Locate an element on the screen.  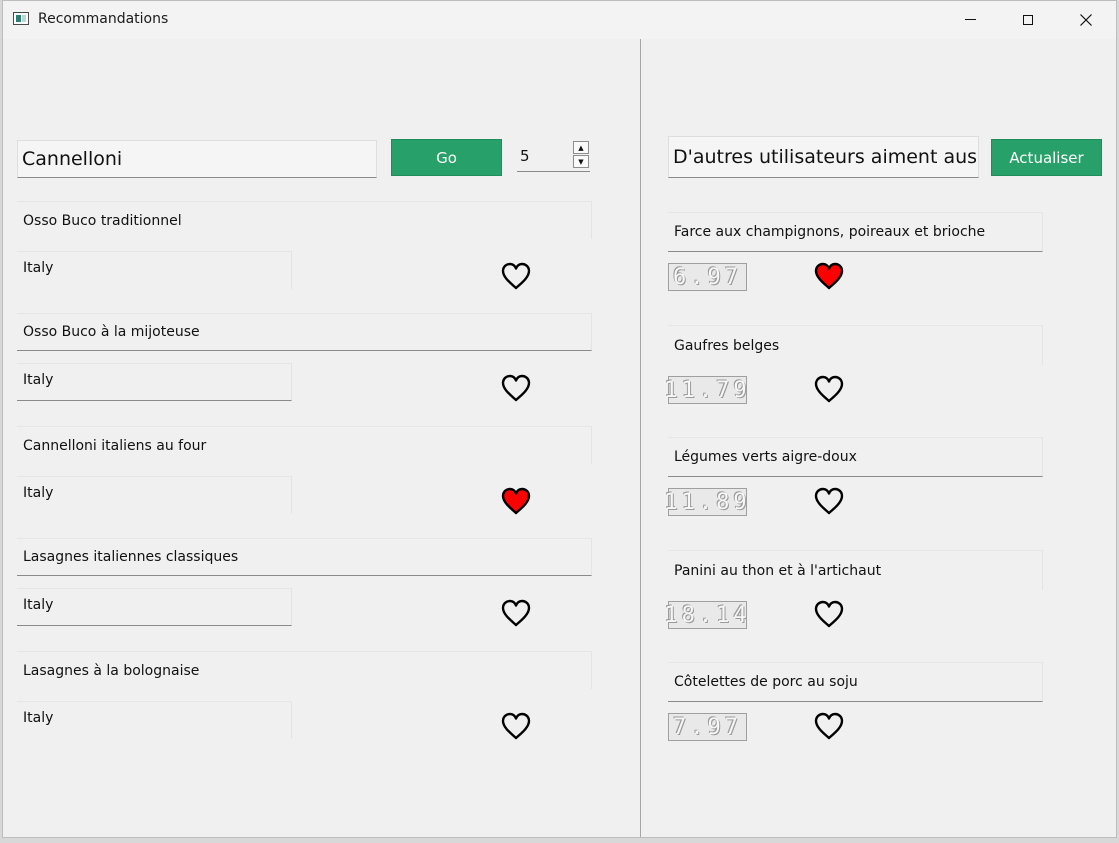
recommendation-title: Gaufres belges is located at coordinates (855, 345).